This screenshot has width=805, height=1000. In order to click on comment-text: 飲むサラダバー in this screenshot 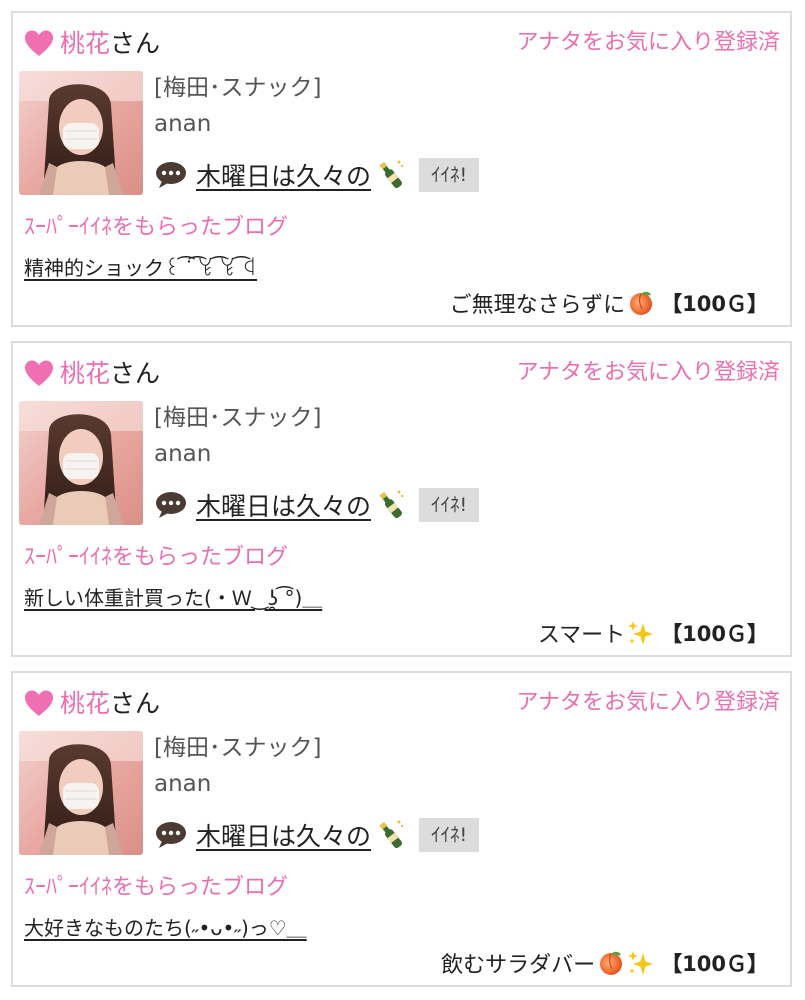, I will do `click(518, 965)`.